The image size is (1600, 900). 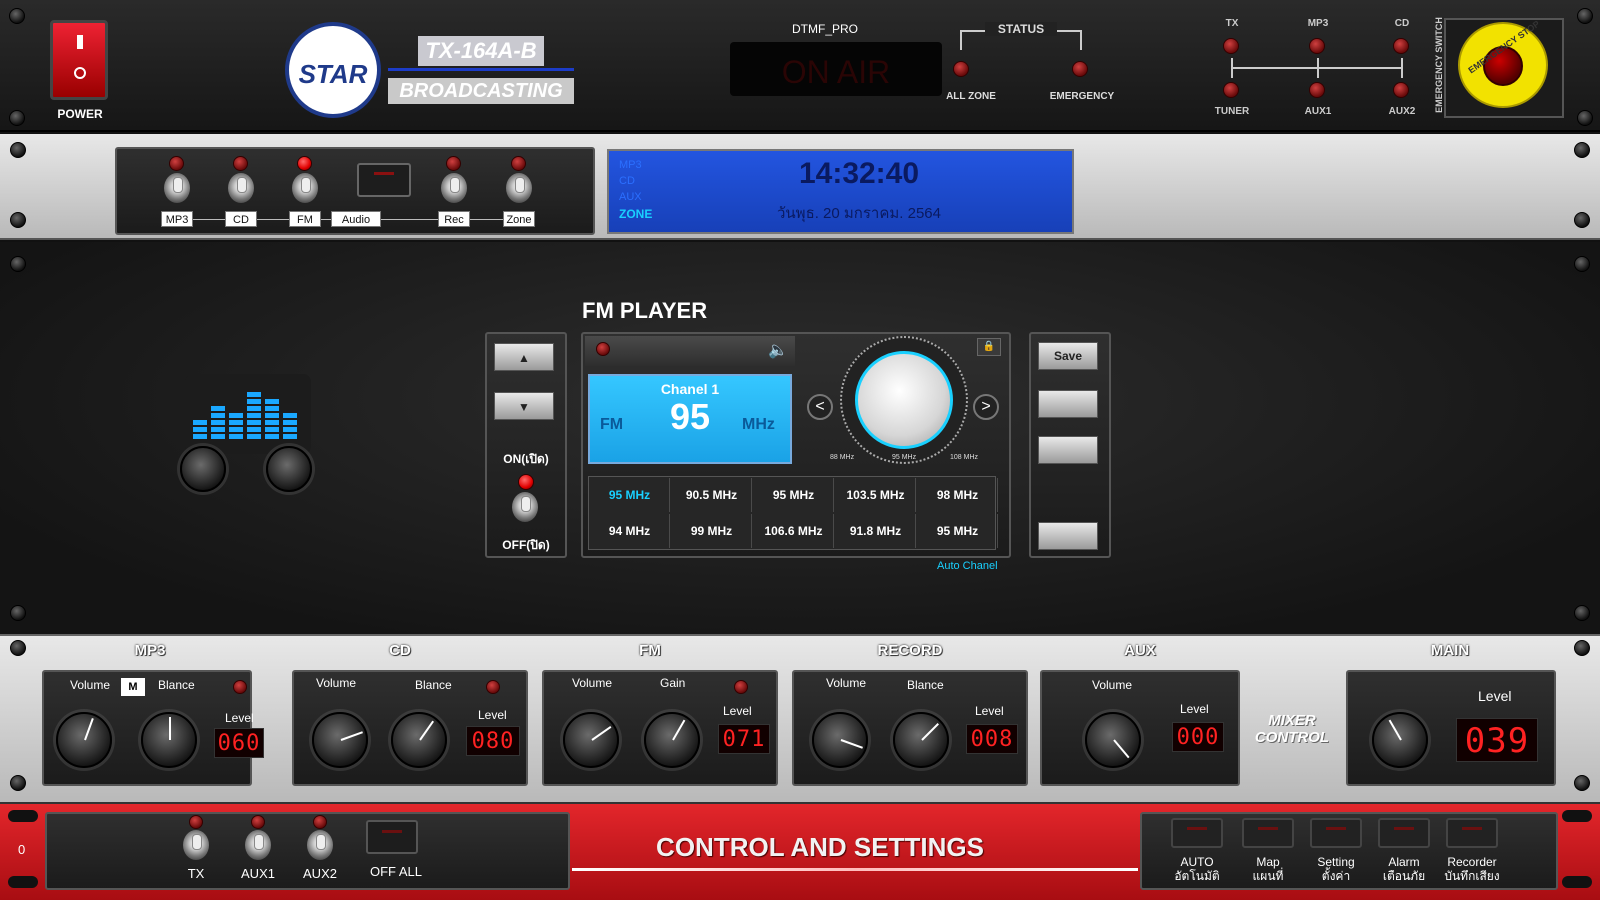 What do you see at coordinates (836, 72) in the screenshot?
I see `on-air-text: ON AIR` at bounding box center [836, 72].